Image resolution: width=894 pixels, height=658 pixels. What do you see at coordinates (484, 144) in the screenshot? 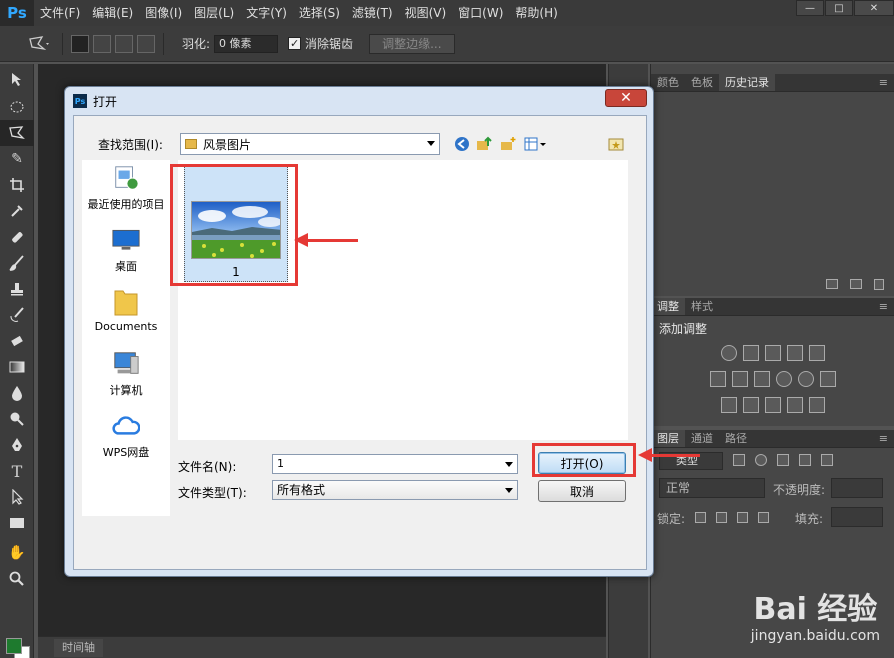
I see `up-folder-icon` at bounding box center [484, 144].